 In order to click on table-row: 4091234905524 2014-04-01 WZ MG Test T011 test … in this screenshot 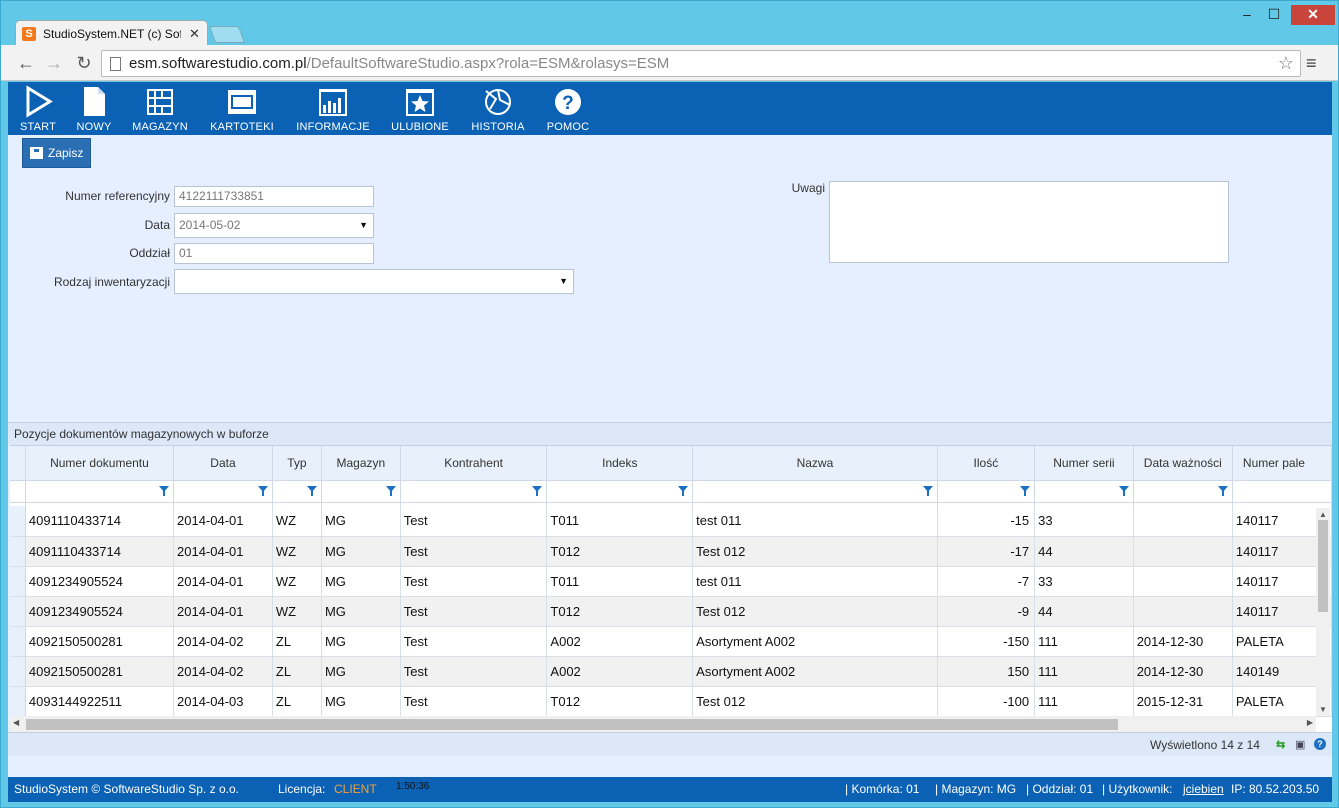, I will do `click(671, 581)`.